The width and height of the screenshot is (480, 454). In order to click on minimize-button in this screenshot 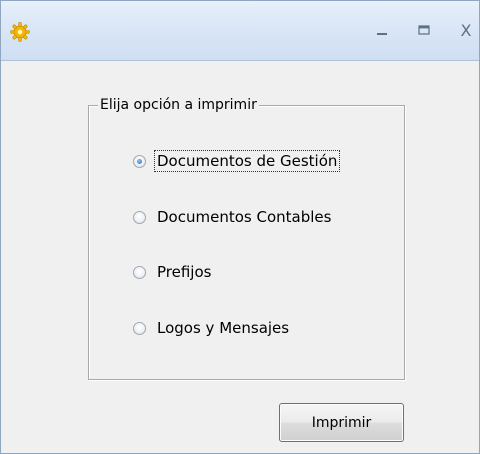, I will do `click(382, 30)`.